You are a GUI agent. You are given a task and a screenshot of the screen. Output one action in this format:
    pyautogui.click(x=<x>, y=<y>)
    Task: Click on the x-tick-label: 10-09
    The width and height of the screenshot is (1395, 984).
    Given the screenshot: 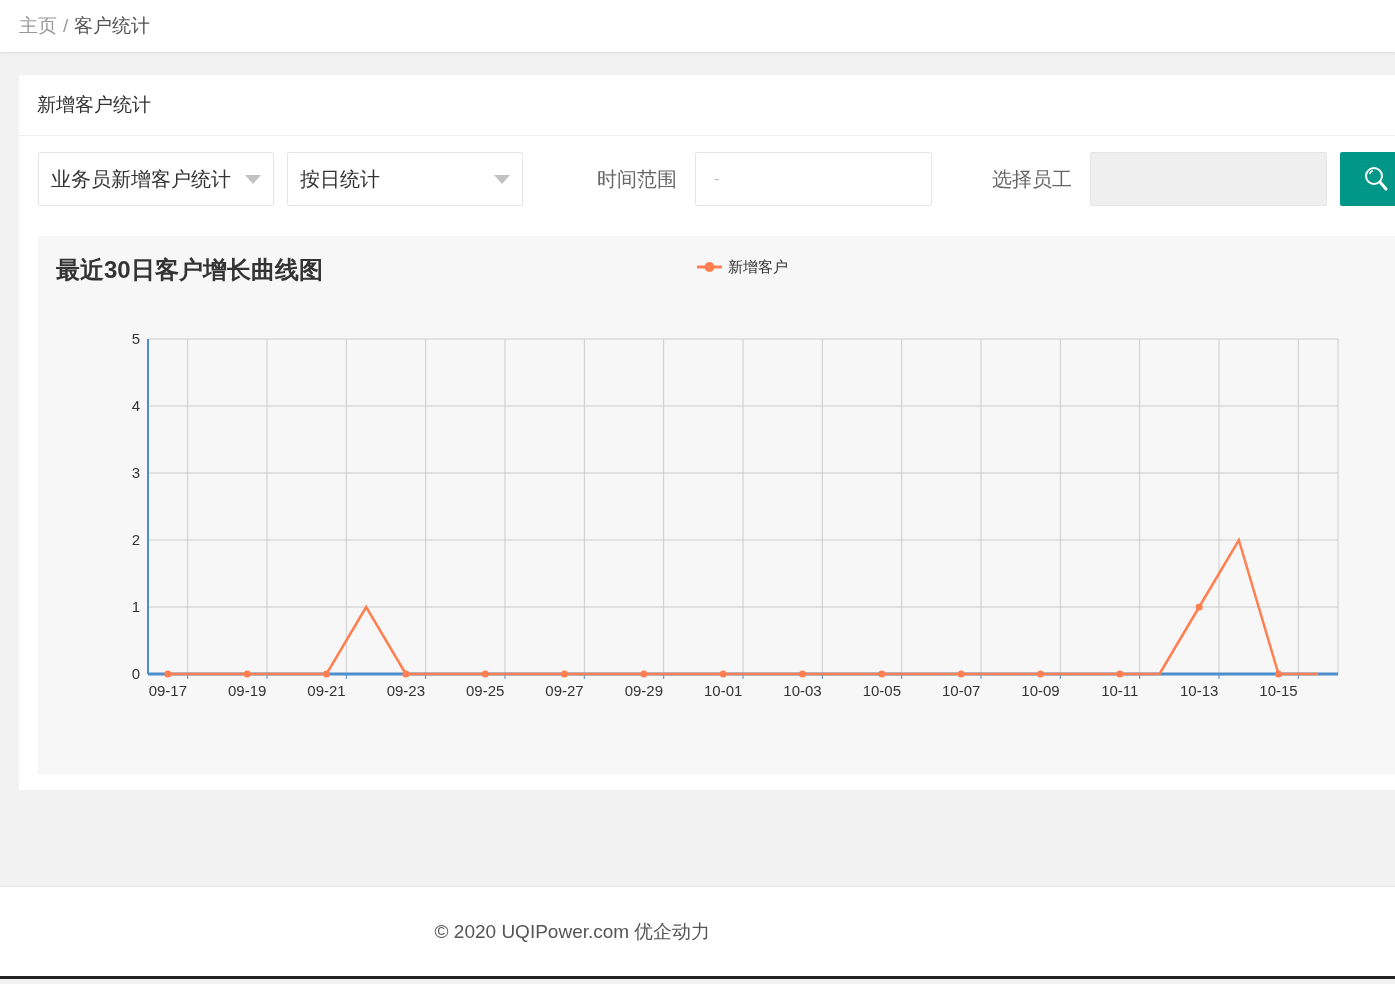 What is the action you would take?
    pyautogui.click(x=1040, y=690)
    